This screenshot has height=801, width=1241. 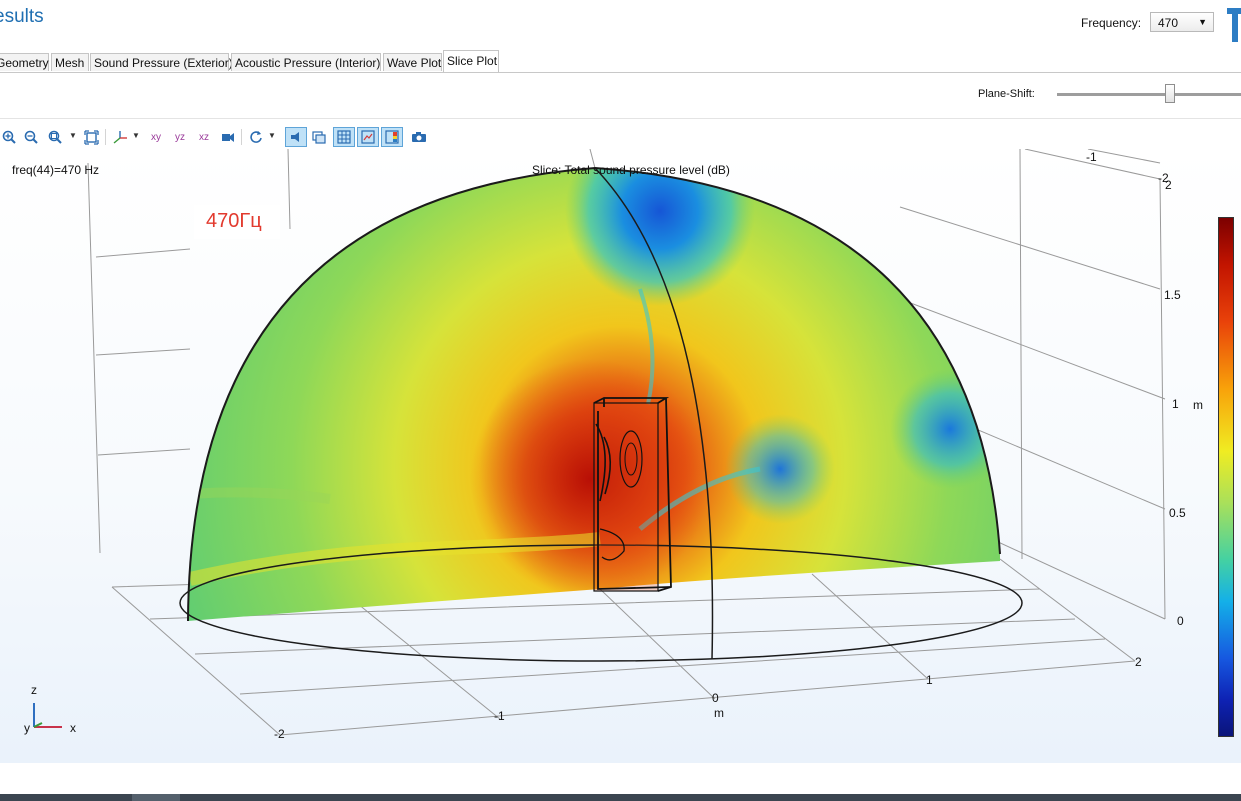 I want to click on page-title: esults, so click(x=22, y=16).